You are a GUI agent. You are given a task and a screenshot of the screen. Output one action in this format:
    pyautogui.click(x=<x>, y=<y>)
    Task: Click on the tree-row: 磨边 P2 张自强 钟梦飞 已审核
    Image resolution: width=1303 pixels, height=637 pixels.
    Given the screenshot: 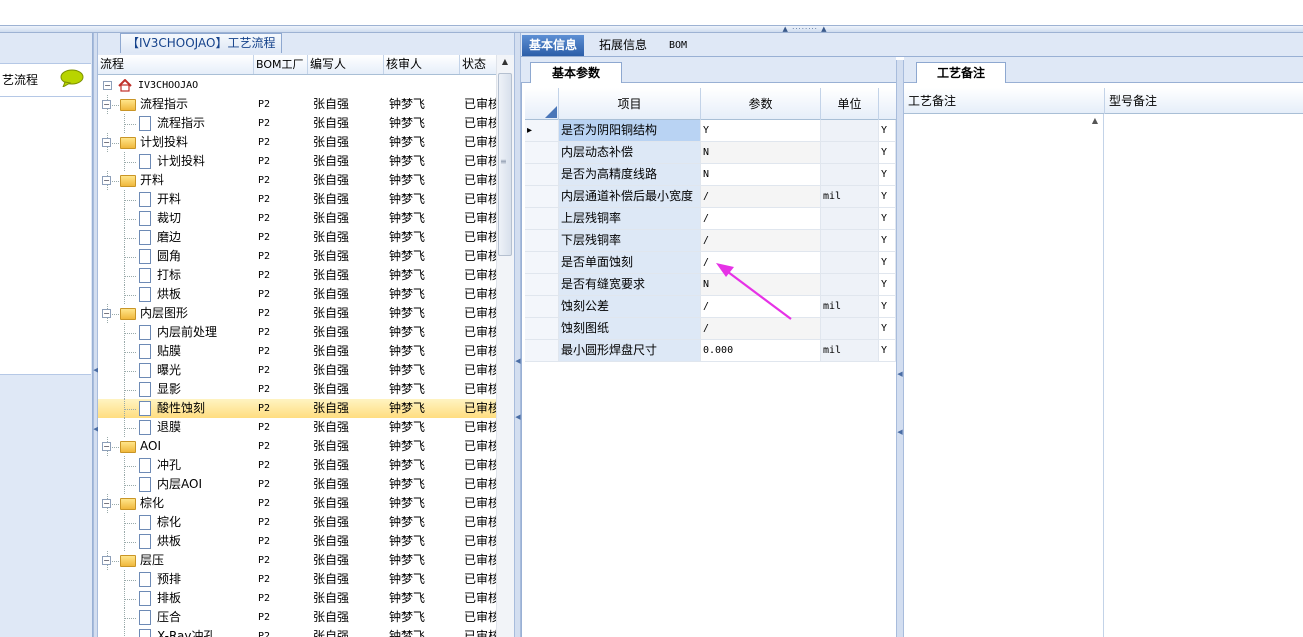 What is the action you would take?
    pyautogui.click(x=297, y=237)
    